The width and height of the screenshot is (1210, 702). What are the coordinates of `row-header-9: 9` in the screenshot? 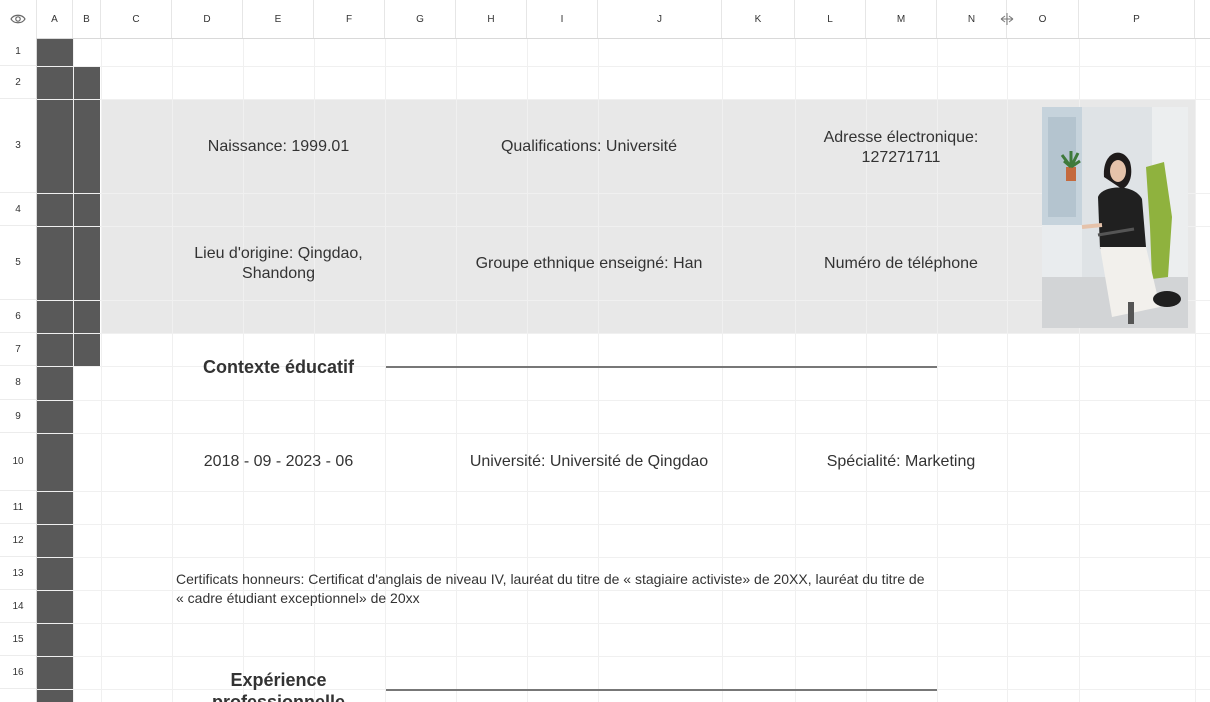 It's located at (18, 416).